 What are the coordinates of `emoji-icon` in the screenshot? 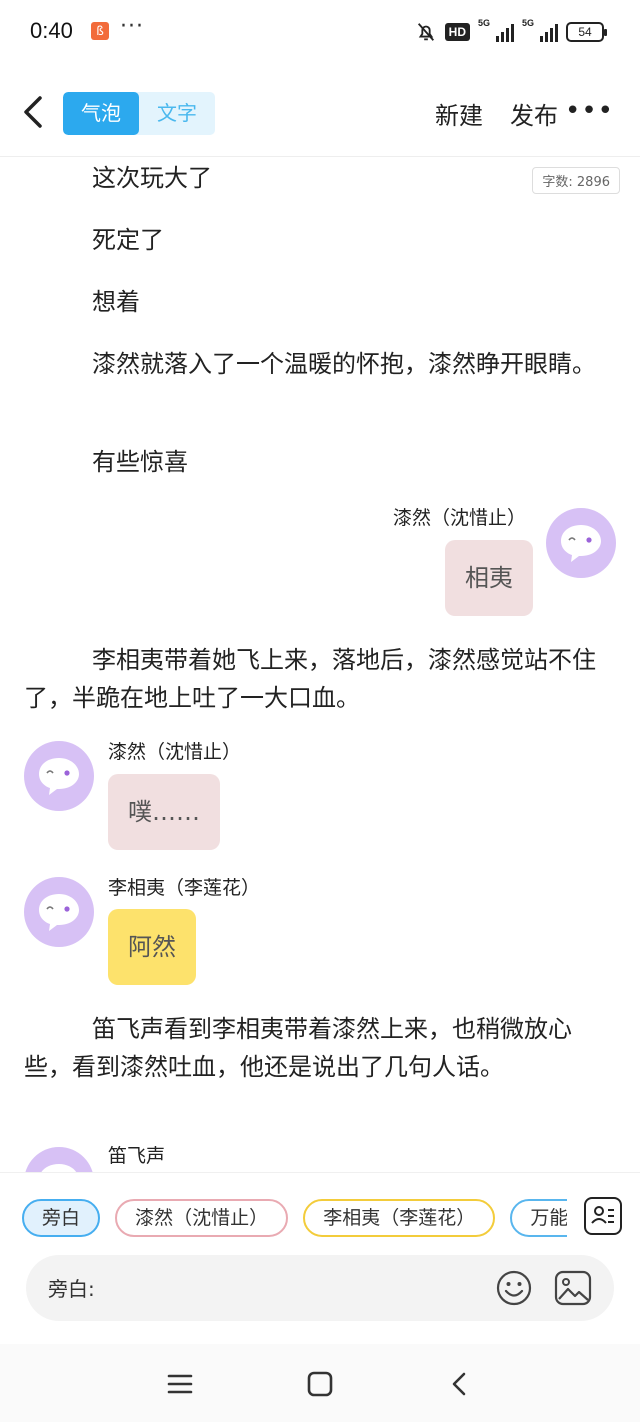 It's located at (514, 1288).